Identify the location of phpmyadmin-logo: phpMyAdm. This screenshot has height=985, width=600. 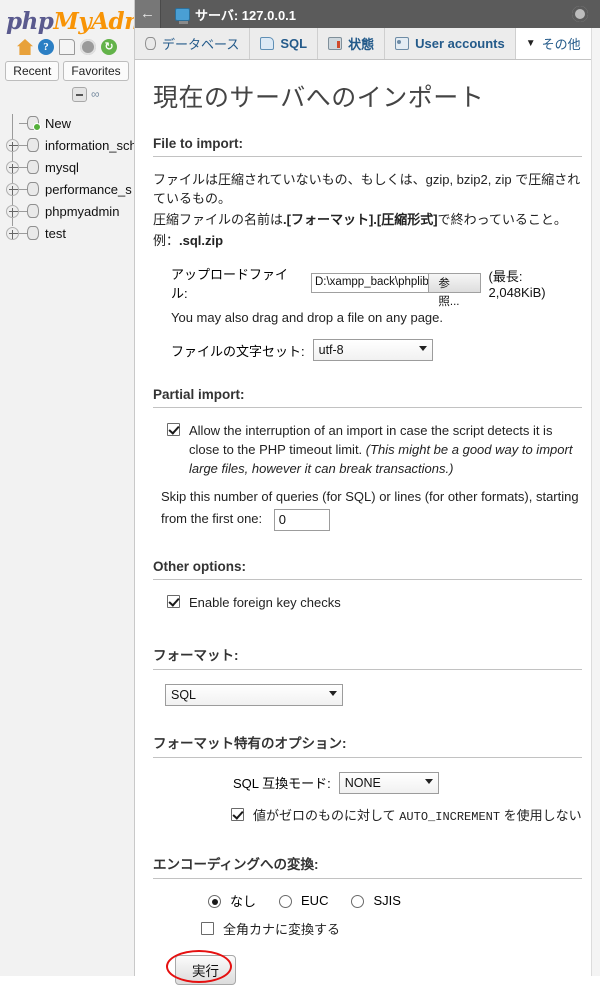
(67, 18).